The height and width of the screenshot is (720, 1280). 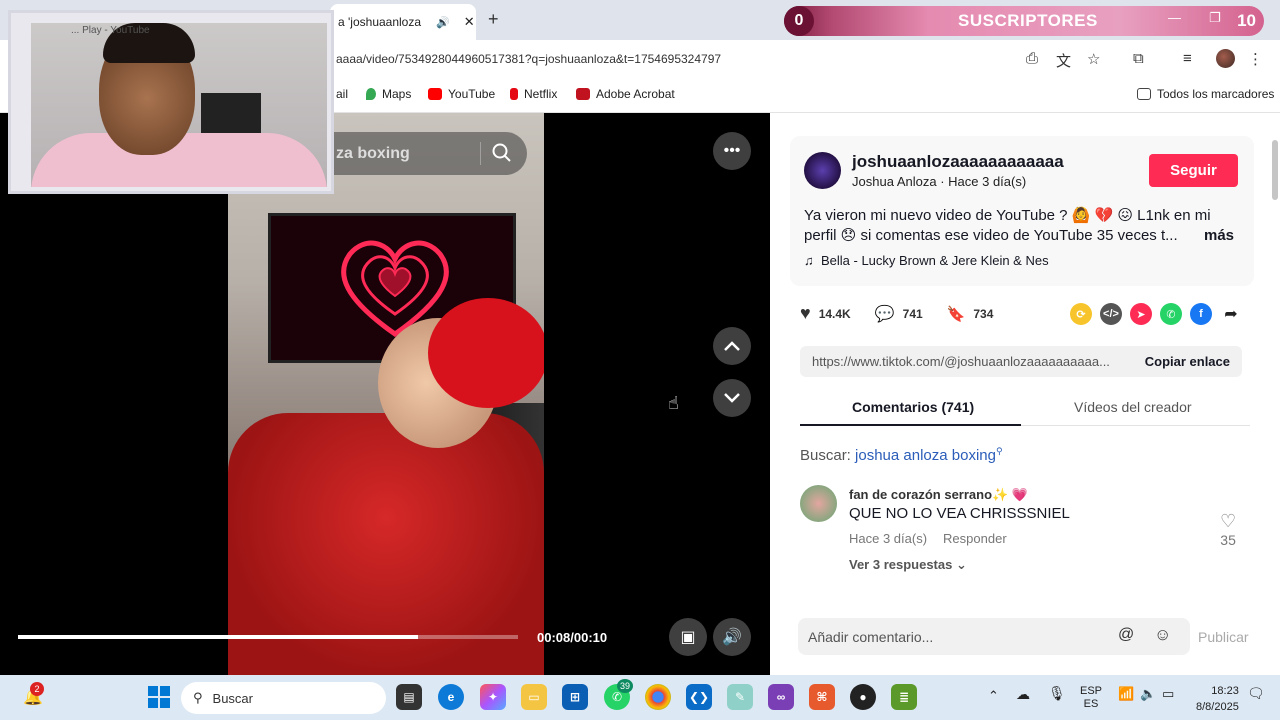 What do you see at coordinates (1162, 635) in the screenshot?
I see `emoji-icon: ☺` at bounding box center [1162, 635].